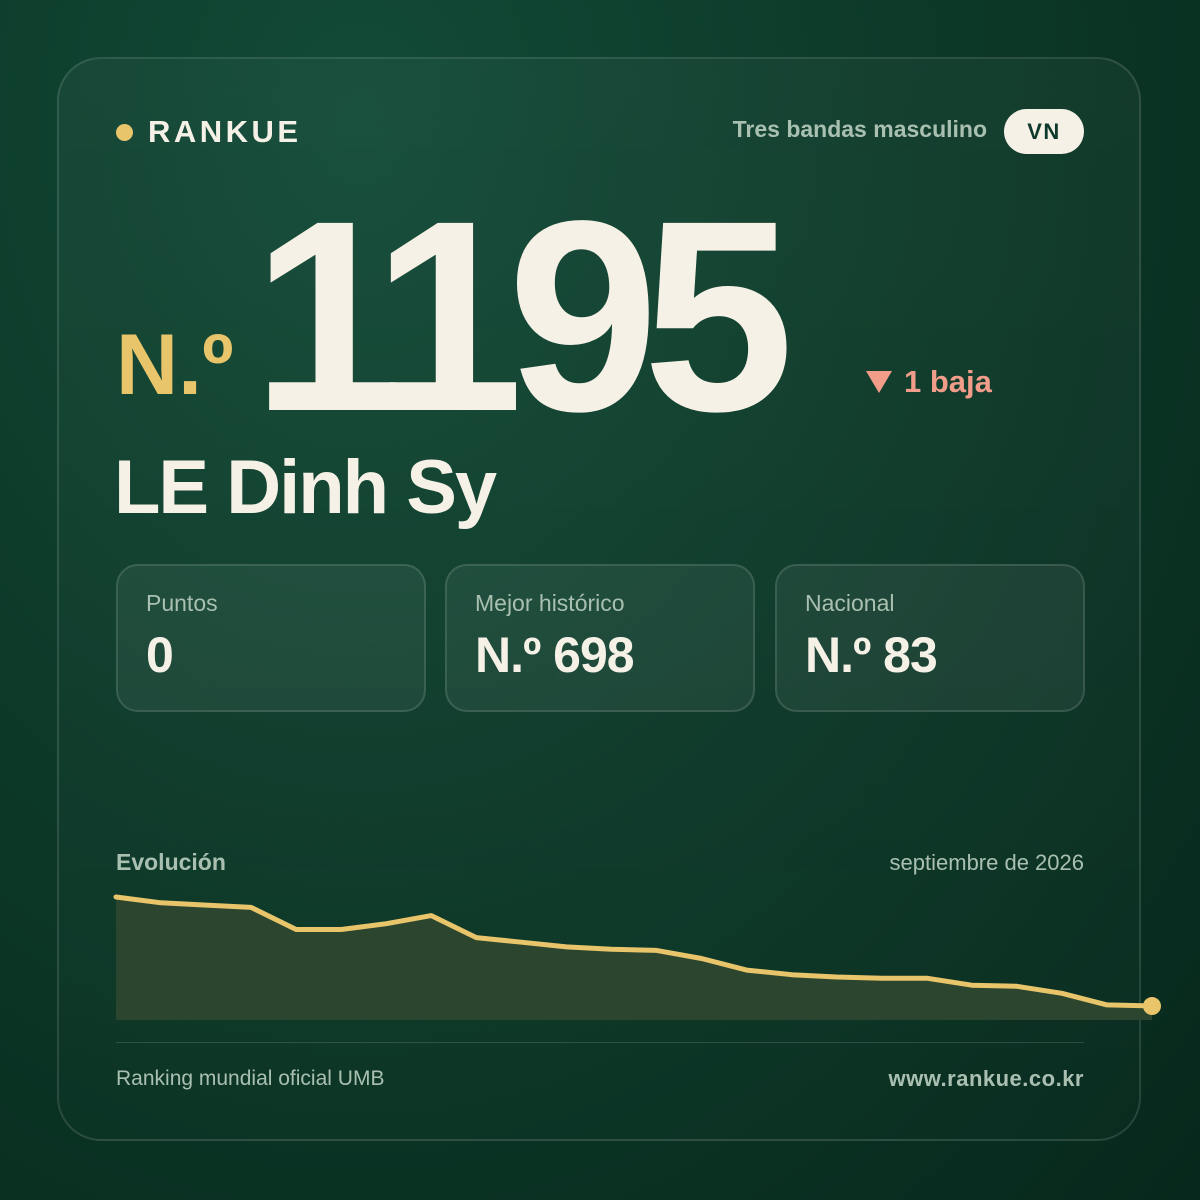 This screenshot has width=1200, height=1200. Describe the element at coordinates (1152, 1006) in the screenshot. I see `chart-end-point` at that location.